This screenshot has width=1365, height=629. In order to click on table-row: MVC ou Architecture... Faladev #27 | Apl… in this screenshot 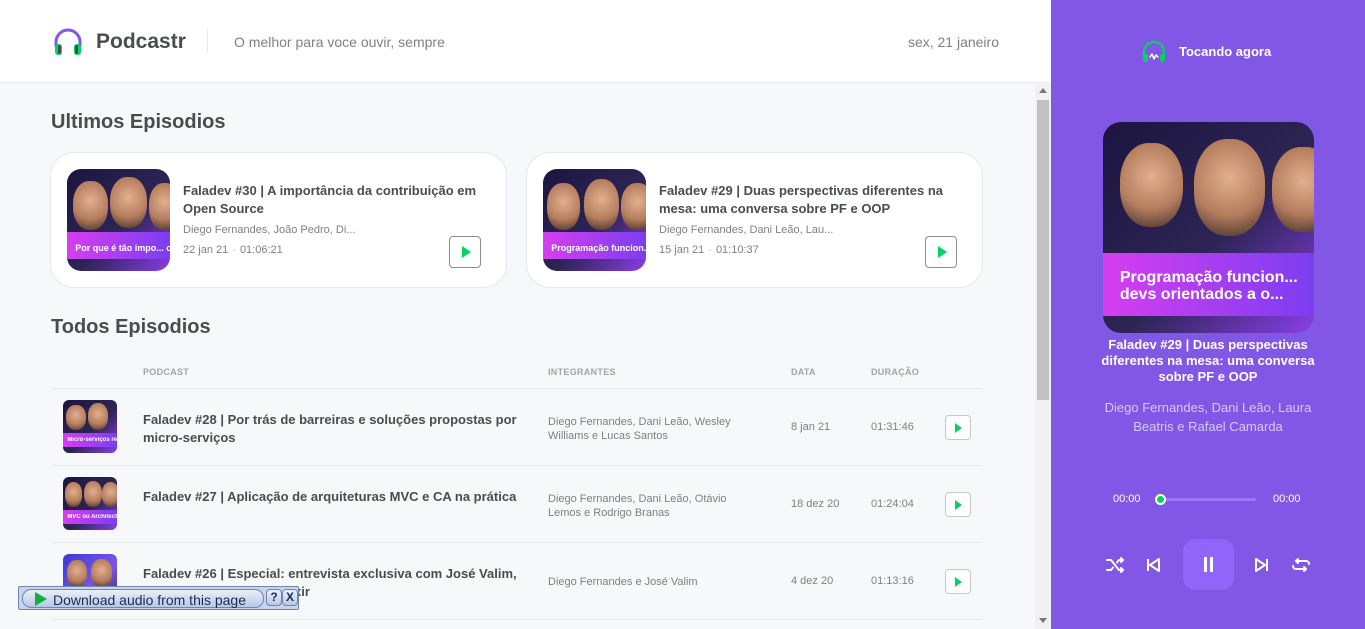, I will do `click(517, 504)`.